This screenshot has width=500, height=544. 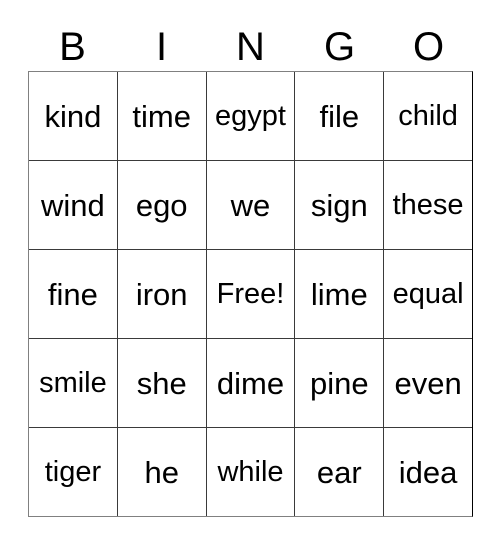 I want to click on bingo-cell-label: dime, so click(x=250, y=383).